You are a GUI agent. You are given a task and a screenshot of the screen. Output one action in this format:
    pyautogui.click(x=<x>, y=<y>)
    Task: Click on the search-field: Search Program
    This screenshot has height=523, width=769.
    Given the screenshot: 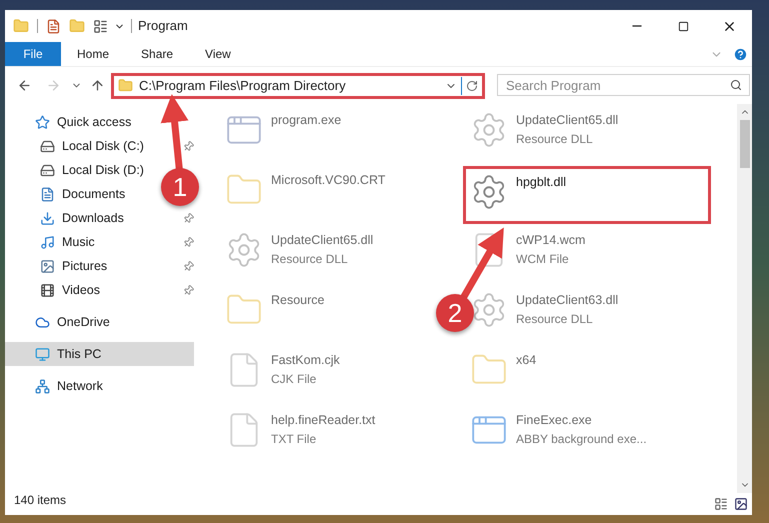 What is the action you would take?
    pyautogui.click(x=623, y=85)
    